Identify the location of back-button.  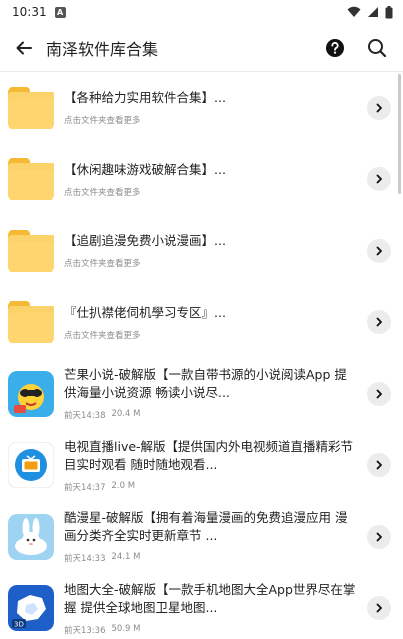
(24, 48).